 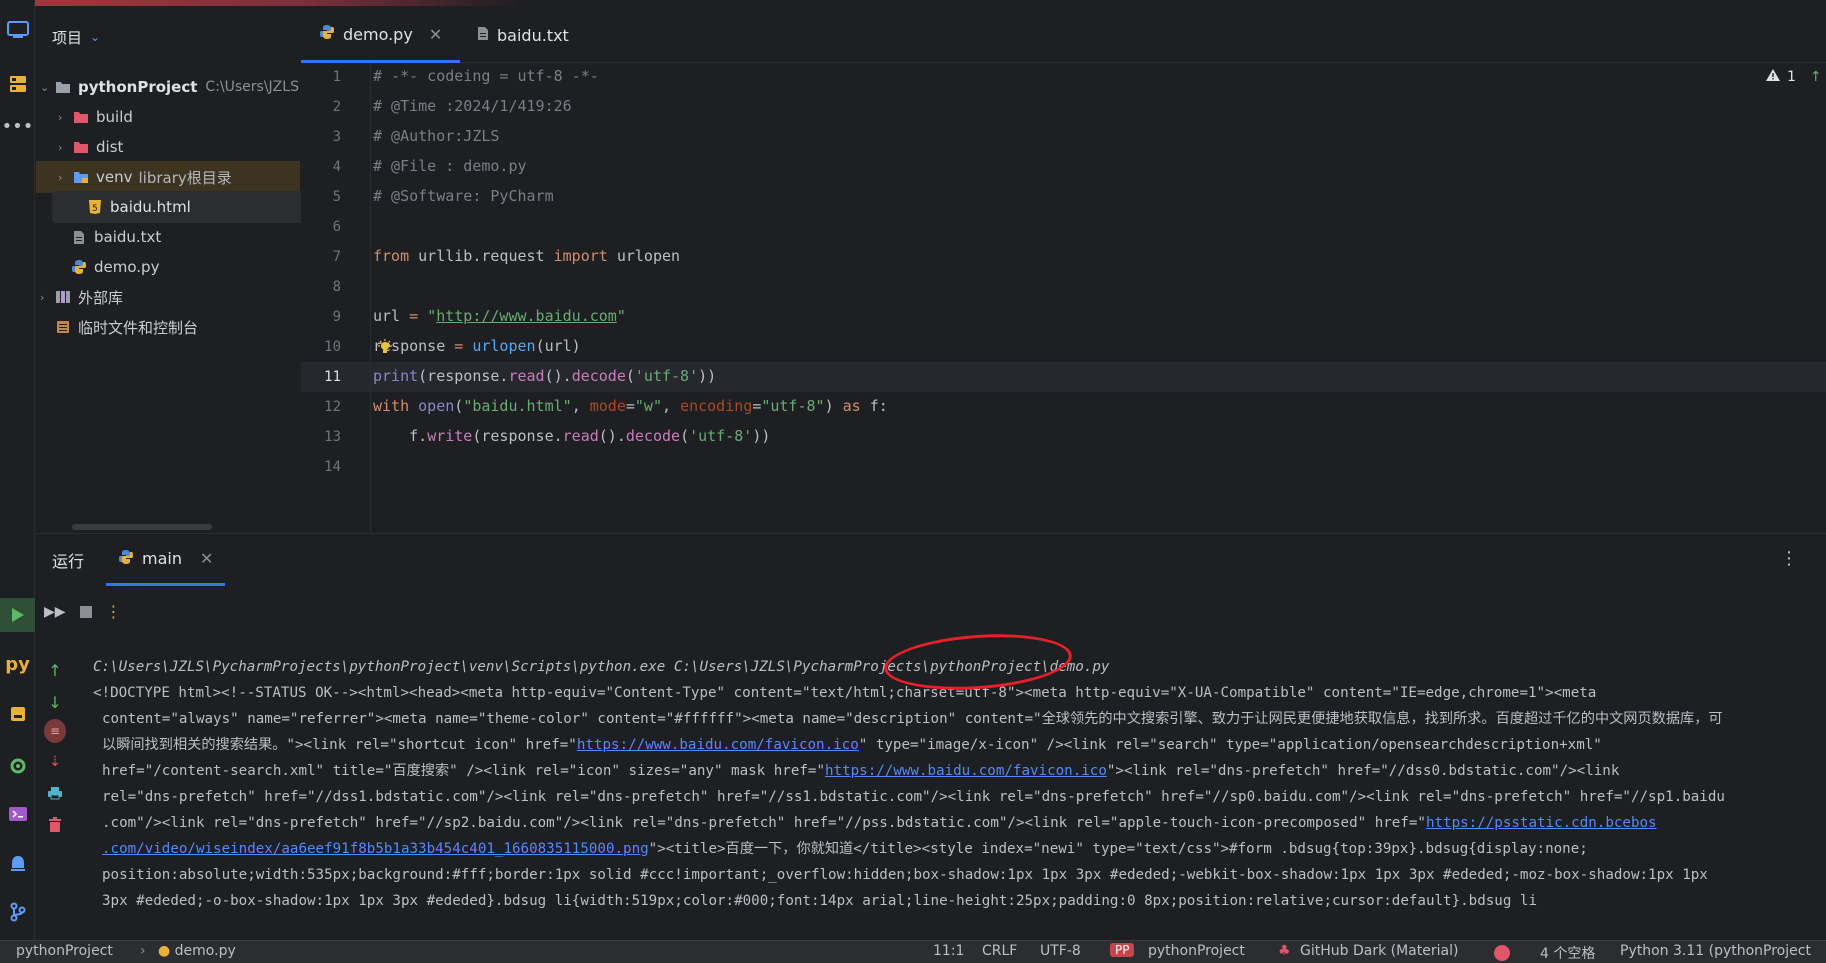 I want to click on project-badge: PP, so click(x=1122, y=950).